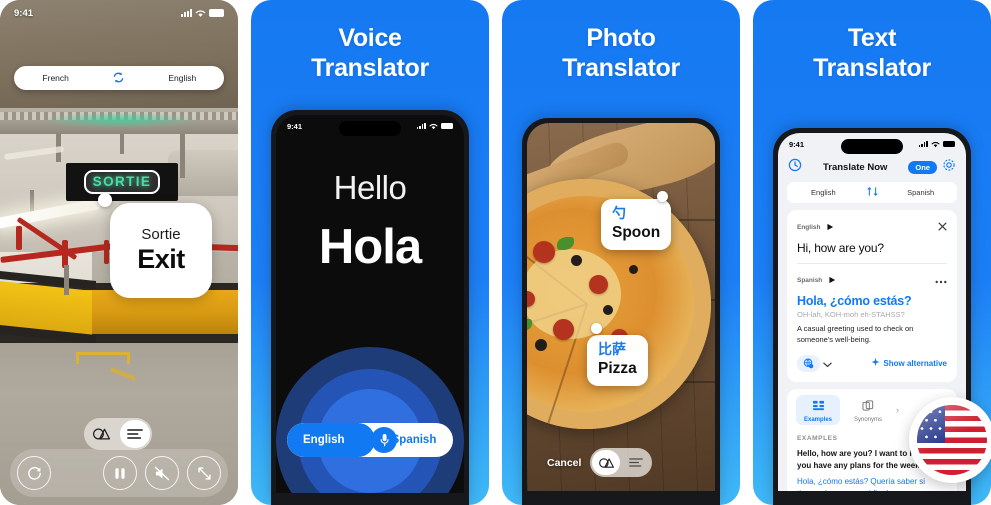 Image resolution: width=991 pixels, height=505 pixels. What do you see at coordinates (636, 232) in the screenshot?
I see `card-english-text: Spoon` at bounding box center [636, 232].